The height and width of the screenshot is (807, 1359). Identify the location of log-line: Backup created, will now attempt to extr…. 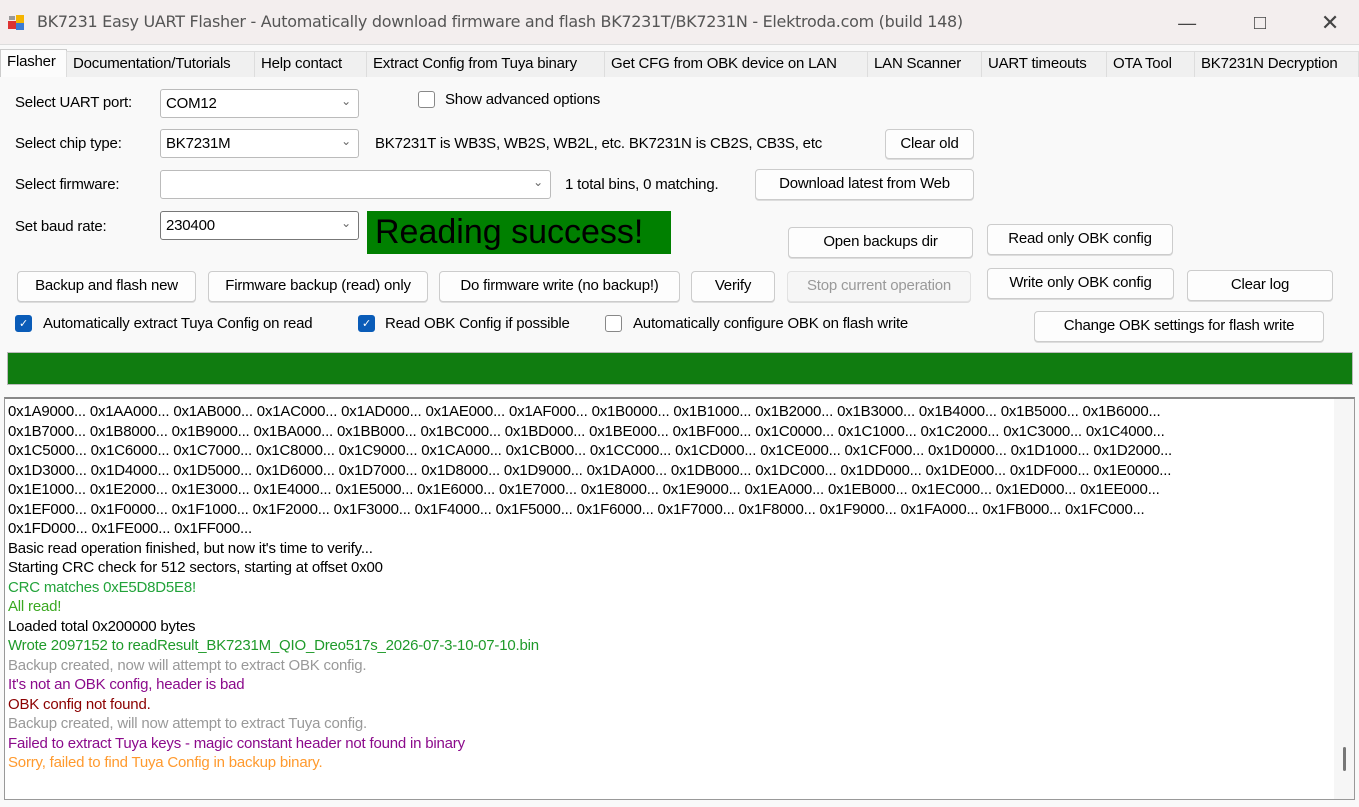
(187, 723).